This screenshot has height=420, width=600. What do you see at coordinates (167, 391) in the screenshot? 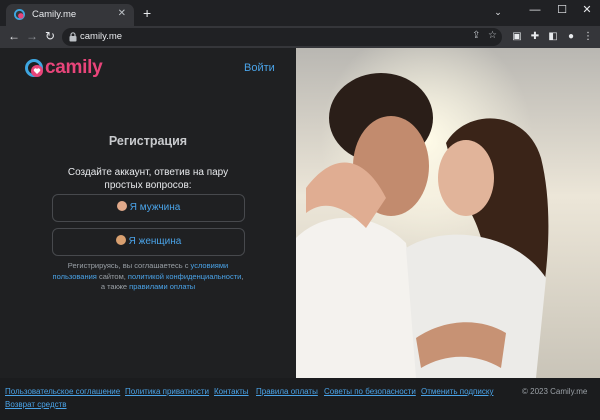
I see `footer-link-privacy: Политика приватности` at bounding box center [167, 391].